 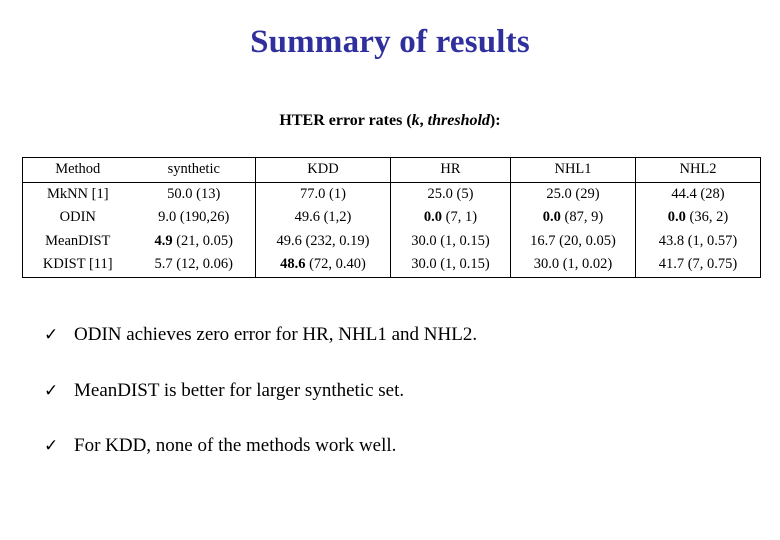 I want to click on subtitle-k: k, so click(x=415, y=120).